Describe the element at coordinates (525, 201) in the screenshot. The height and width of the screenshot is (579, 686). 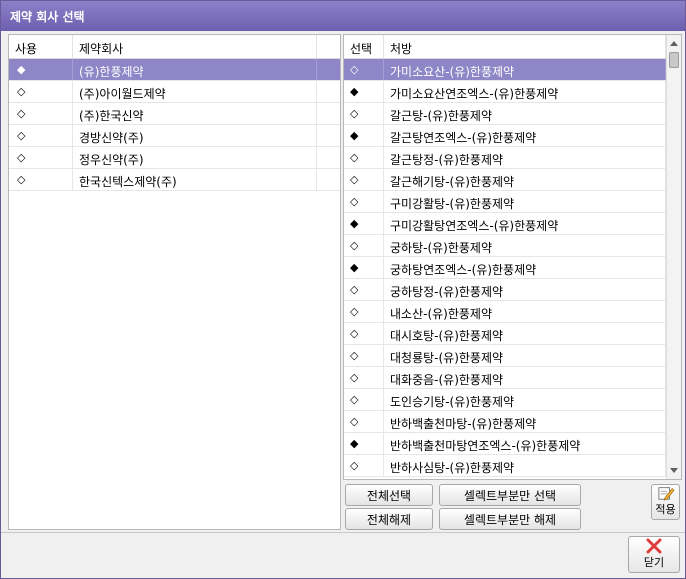
I see `prescription-name: 구미강활탕-(유)한풍제약` at that location.